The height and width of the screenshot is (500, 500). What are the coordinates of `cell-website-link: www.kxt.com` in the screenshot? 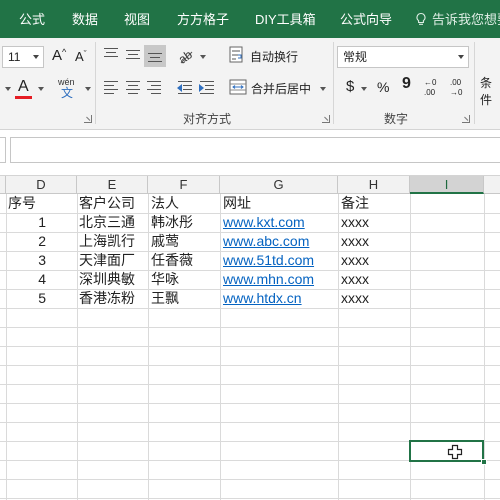 It's located at (280, 222).